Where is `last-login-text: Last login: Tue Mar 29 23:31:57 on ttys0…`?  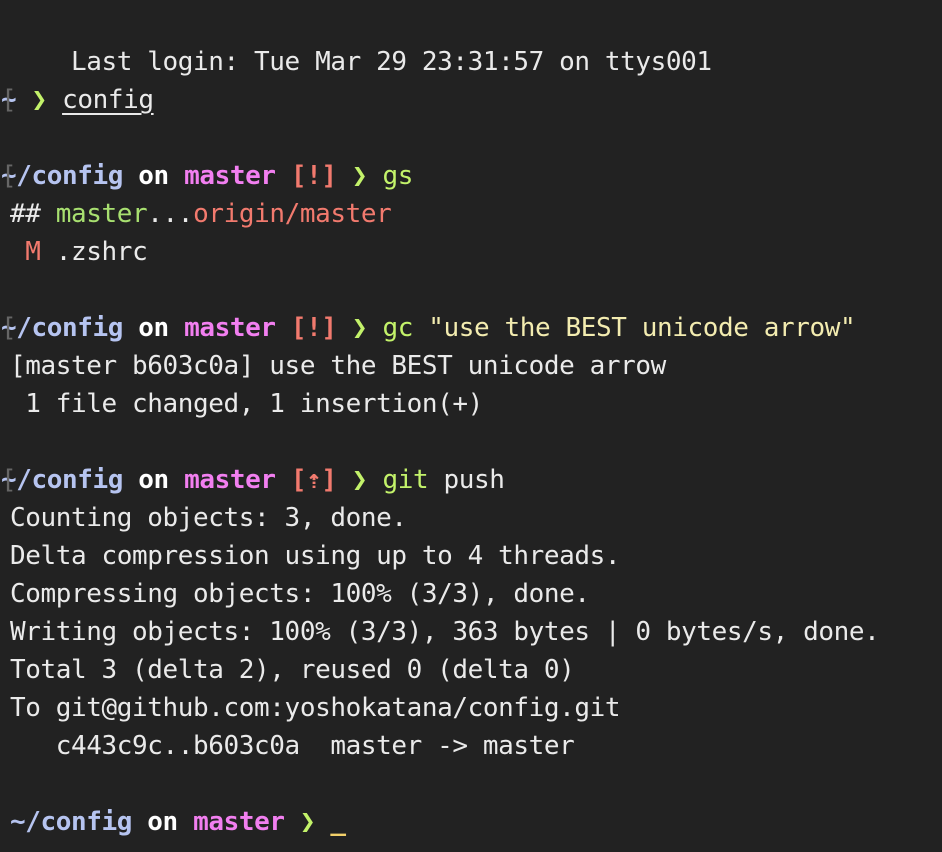 last-login-text: Last login: Tue Mar 29 23:31:57 on ttys0… is located at coordinates (391, 62).